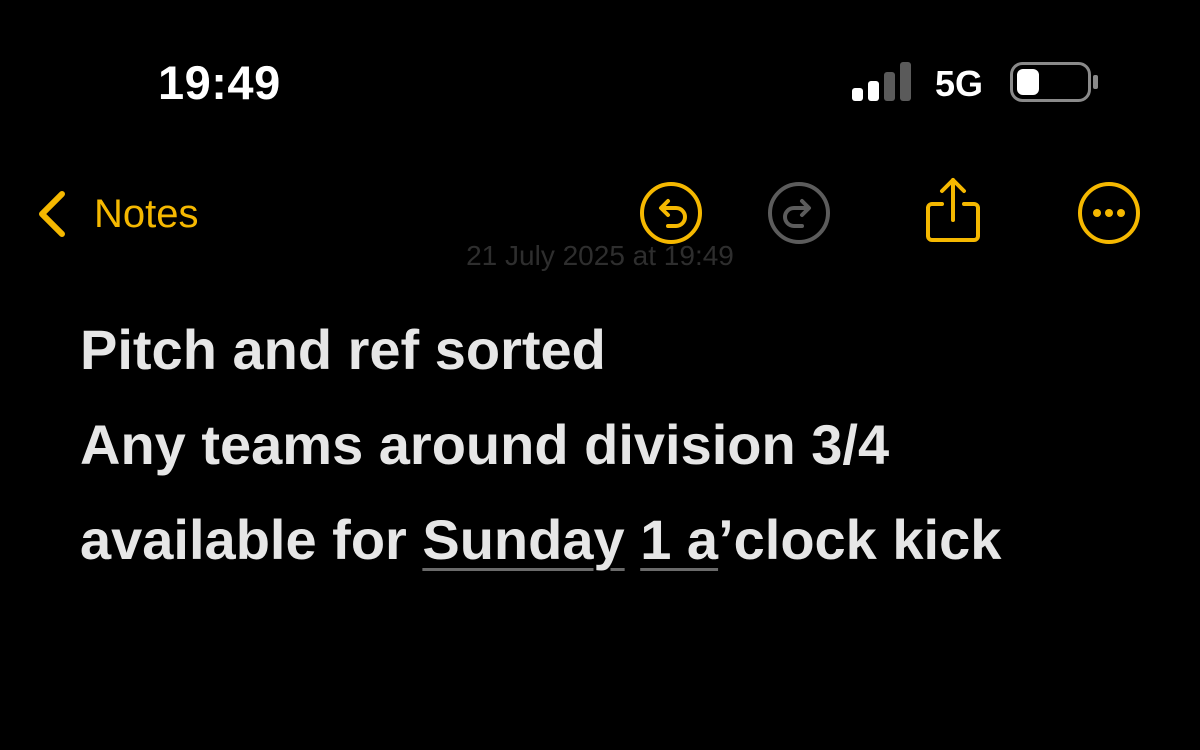 Image resolution: width=1200 pixels, height=750 pixels. I want to click on note-date: 21 July 2025 at 19:49, so click(600, 255).